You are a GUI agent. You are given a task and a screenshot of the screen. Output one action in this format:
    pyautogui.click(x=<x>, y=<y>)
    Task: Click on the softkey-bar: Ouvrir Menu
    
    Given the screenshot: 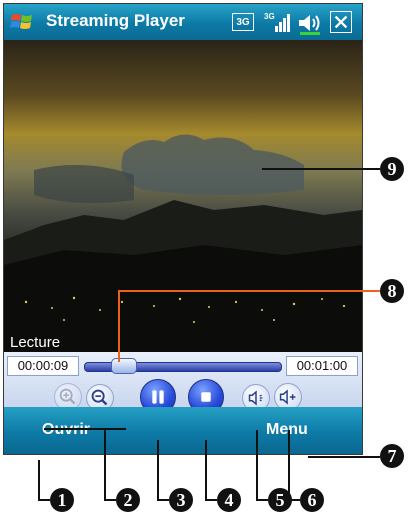 What is the action you would take?
    pyautogui.click(x=183, y=430)
    